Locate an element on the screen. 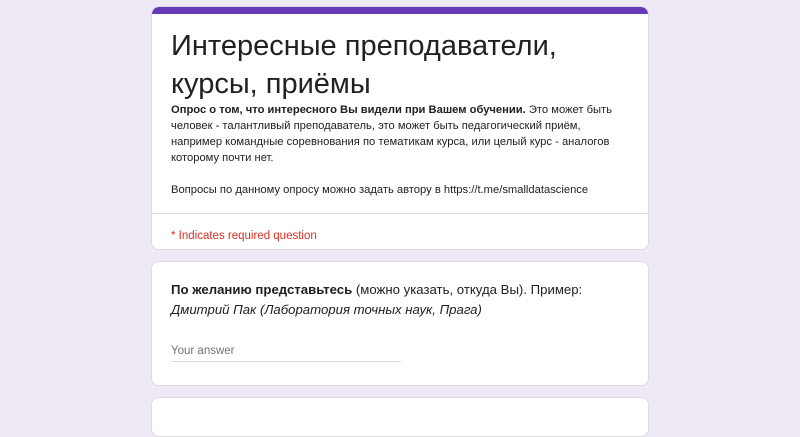 This screenshot has width=800, height=437. accent-bar is located at coordinates (400, 10).